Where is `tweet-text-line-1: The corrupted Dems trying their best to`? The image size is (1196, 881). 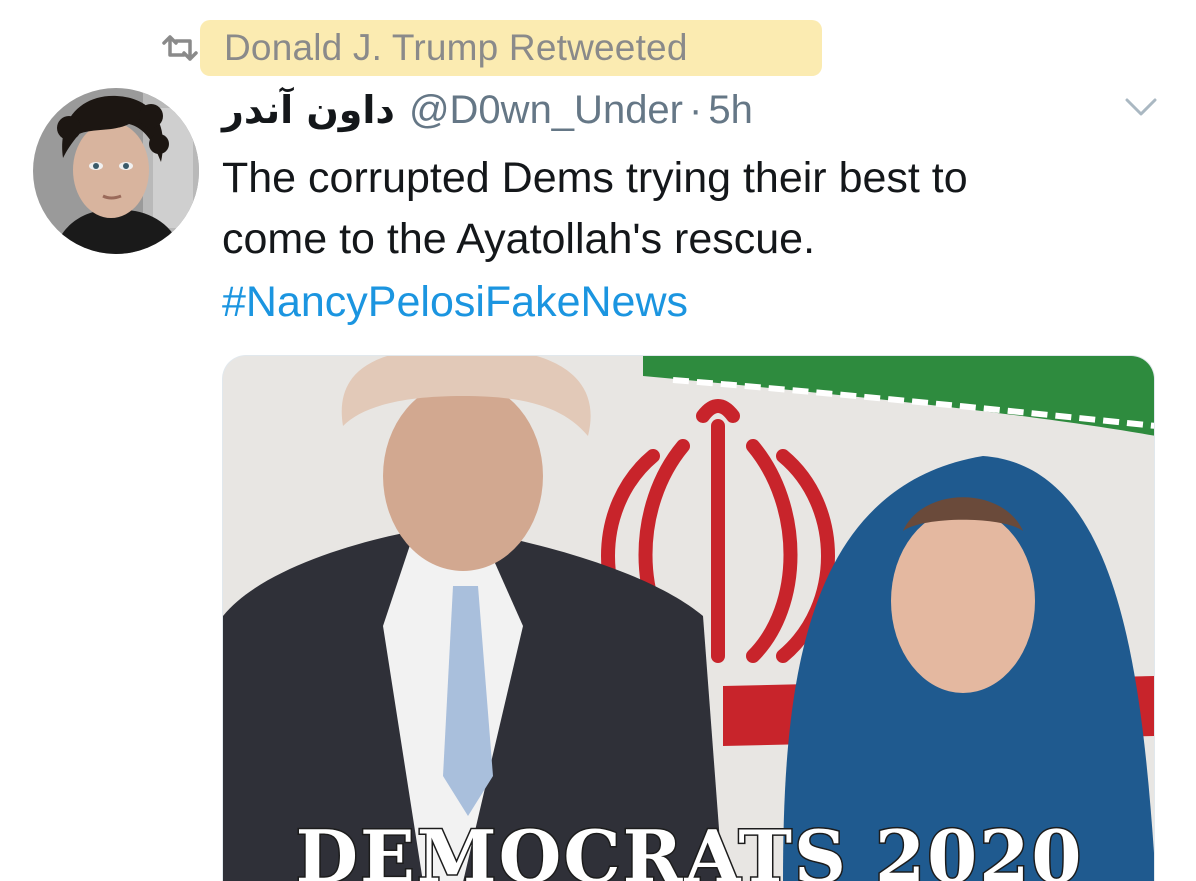 tweet-text-line-1: The corrupted Dems trying their best to is located at coordinates (595, 178).